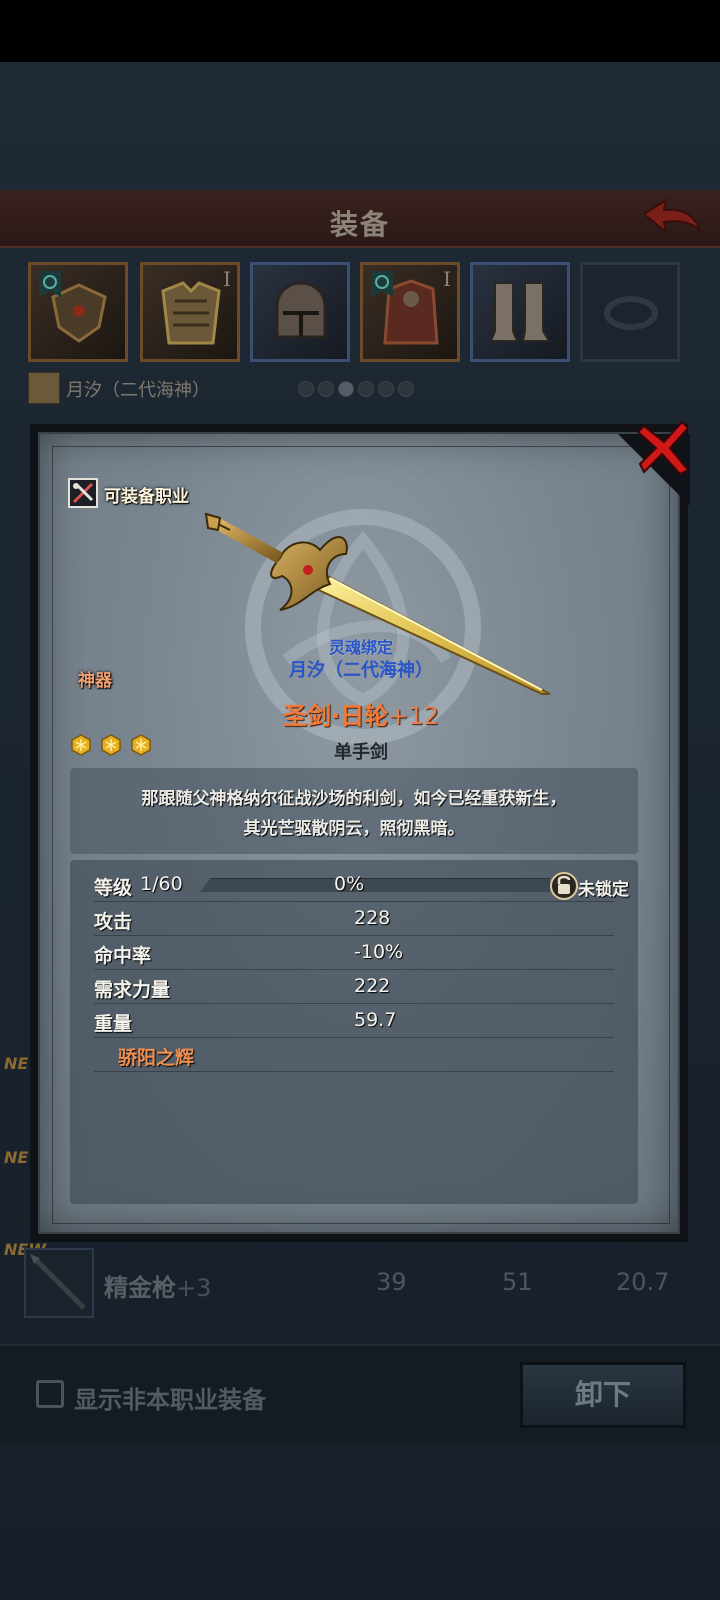  I want to click on equipment-slot-boots, so click(520, 312).